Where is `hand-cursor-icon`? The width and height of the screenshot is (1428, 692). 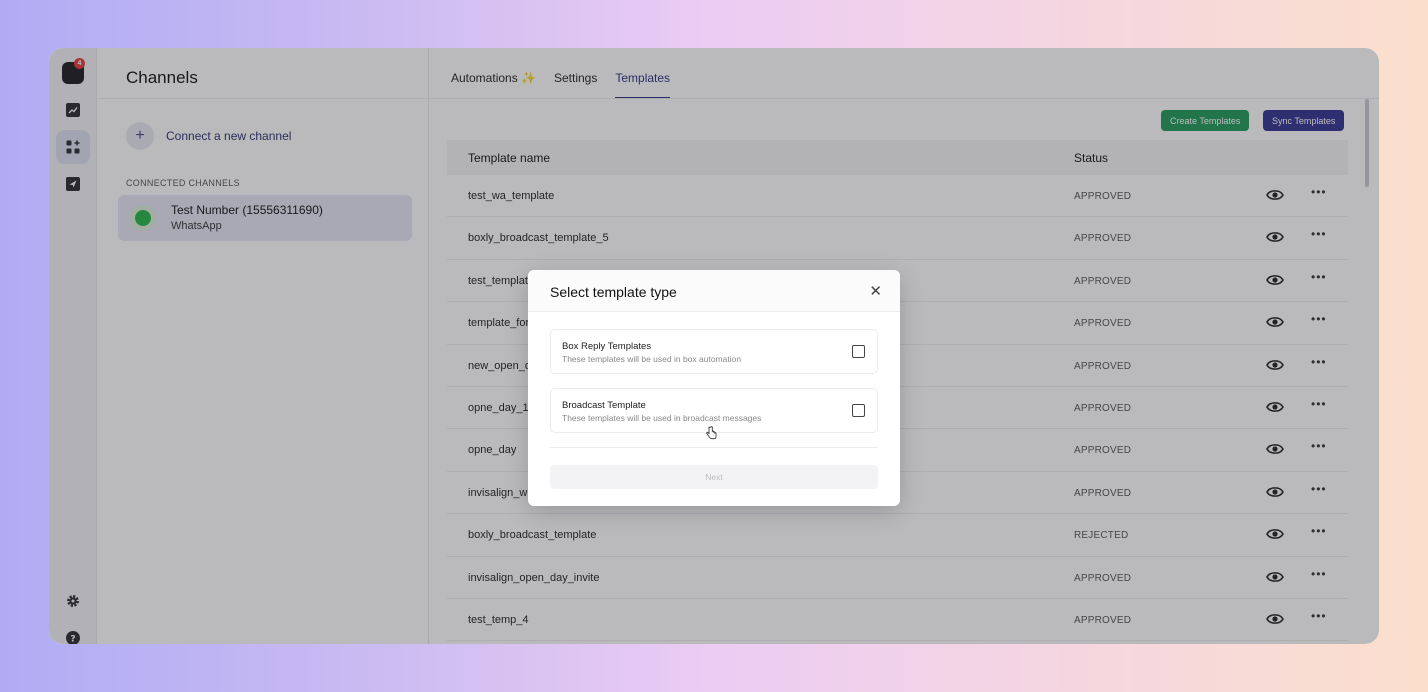
hand-cursor-icon is located at coordinates (711, 433).